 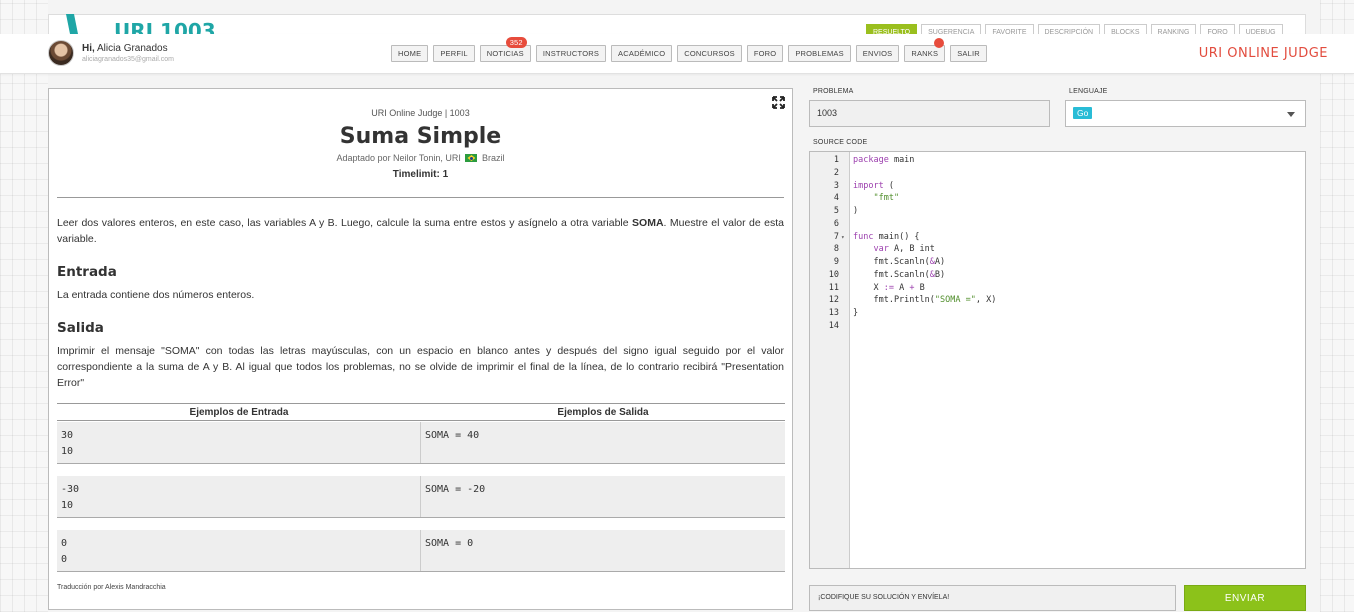 What do you see at coordinates (843, 237) in the screenshot?
I see `fold-arrow-icon: ▾` at bounding box center [843, 237].